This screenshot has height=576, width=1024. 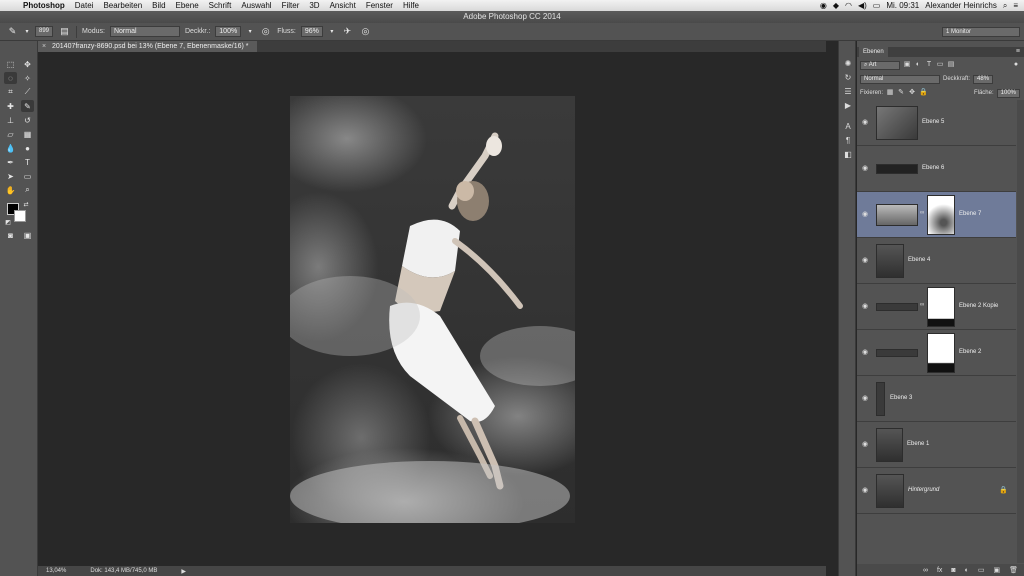 I want to click on lock-pixels-icon: ✎, so click(x=901, y=93).